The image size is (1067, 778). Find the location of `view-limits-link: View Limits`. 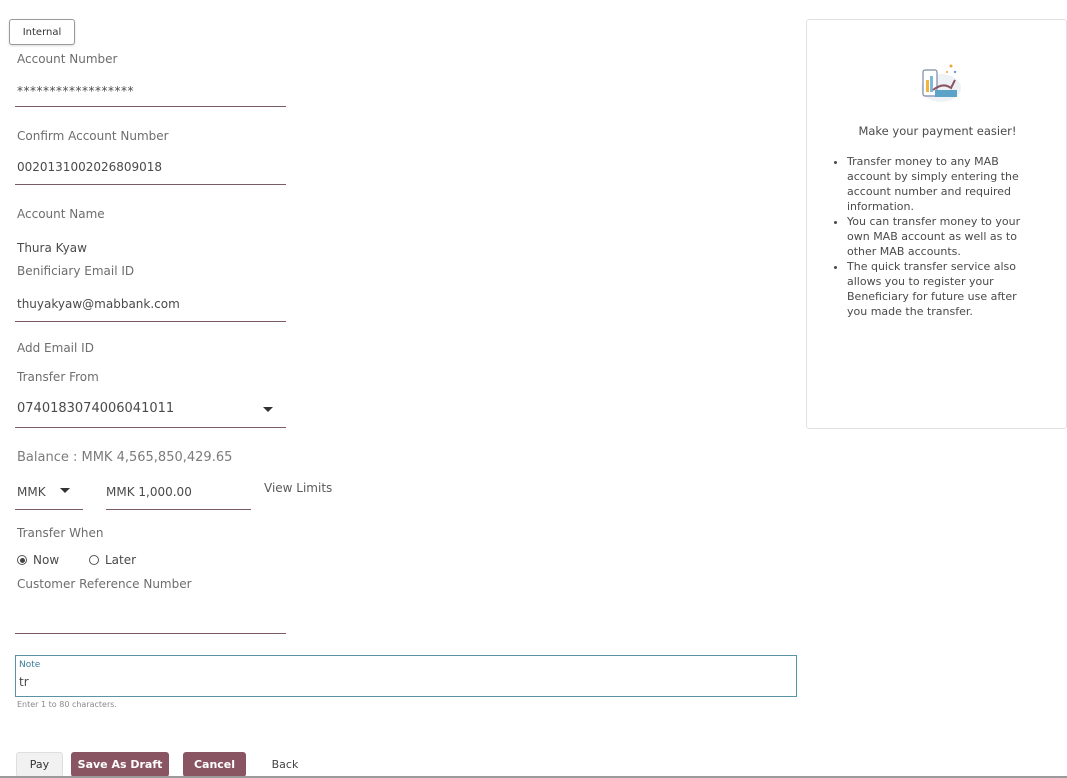

view-limits-link: View Limits is located at coordinates (298, 488).